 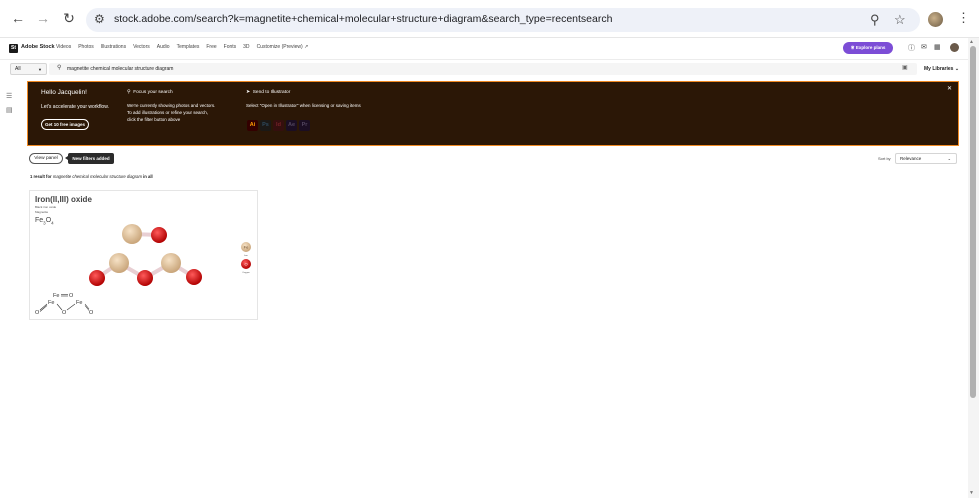 What do you see at coordinates (875, 20) in the screenshot?
I see `zoom-icon: ⚲` at bounding box center [875, 20].